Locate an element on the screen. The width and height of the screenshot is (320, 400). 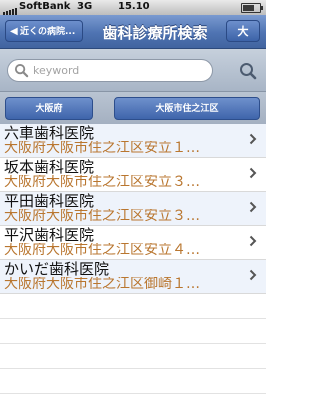
filter-bar: 大阪府 大阪市住之江区 is located at coordinates (133, 108).